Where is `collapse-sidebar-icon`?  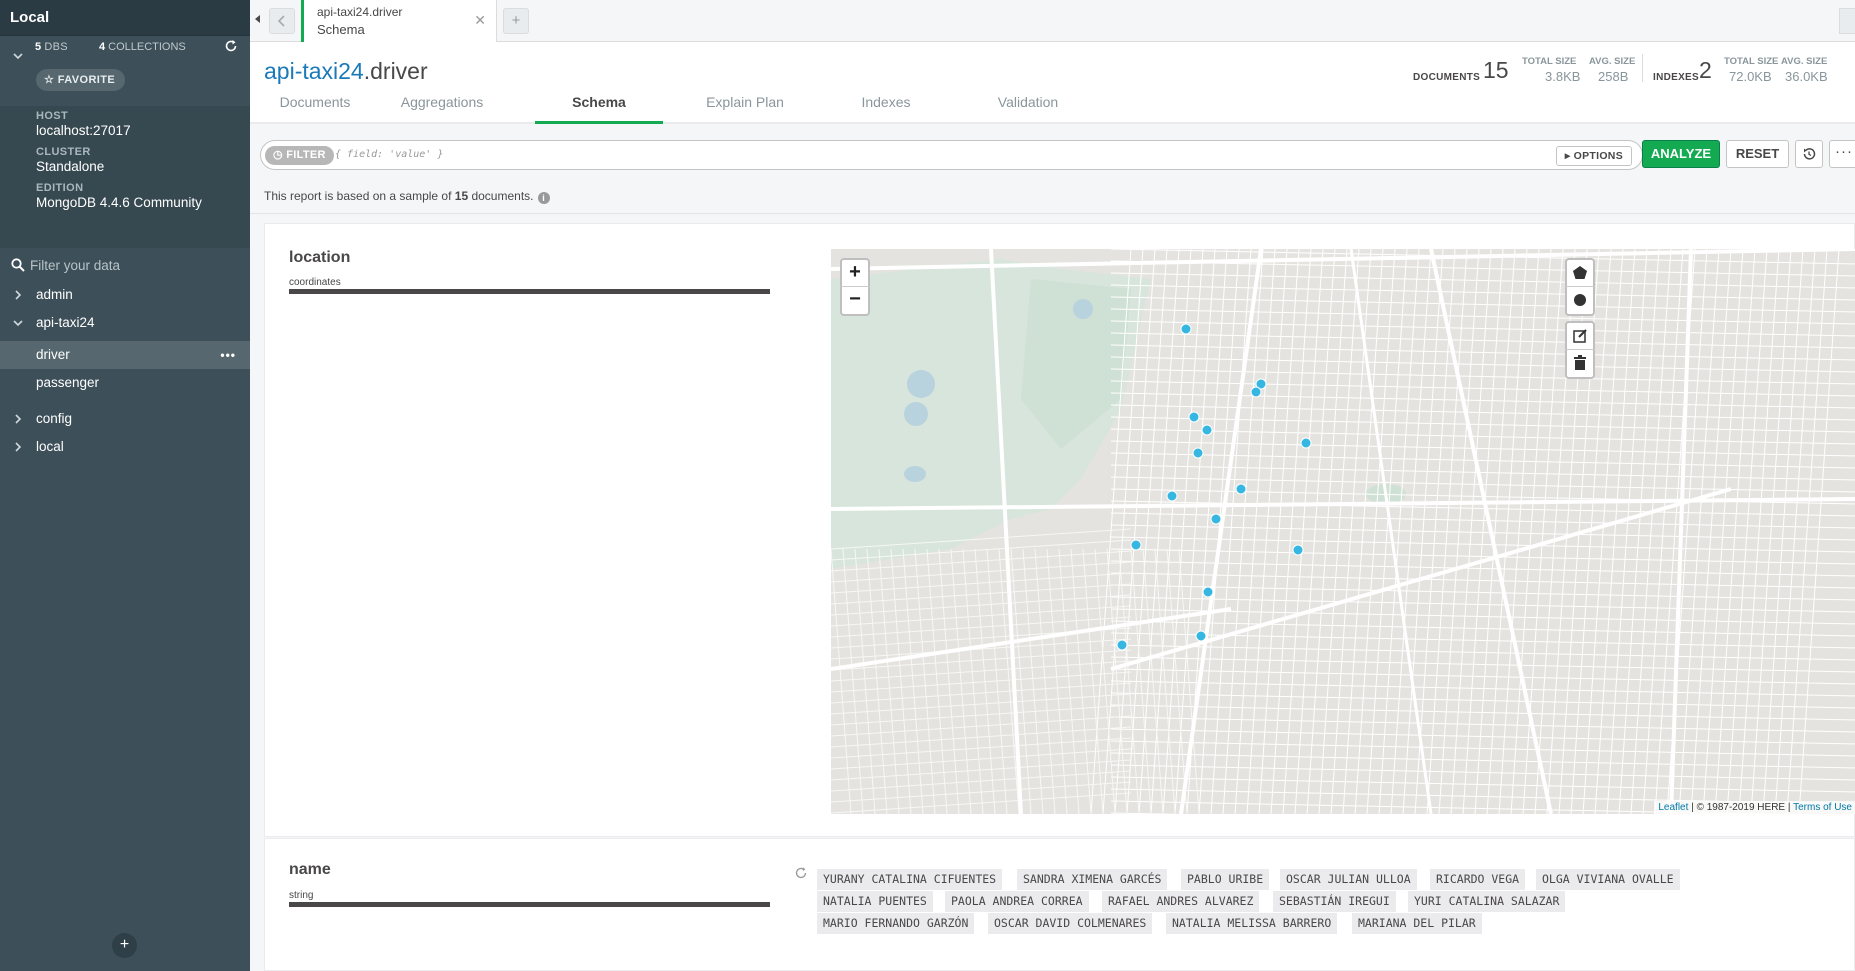
collapse-sidebar-icon is located at coordinates (258, 19).